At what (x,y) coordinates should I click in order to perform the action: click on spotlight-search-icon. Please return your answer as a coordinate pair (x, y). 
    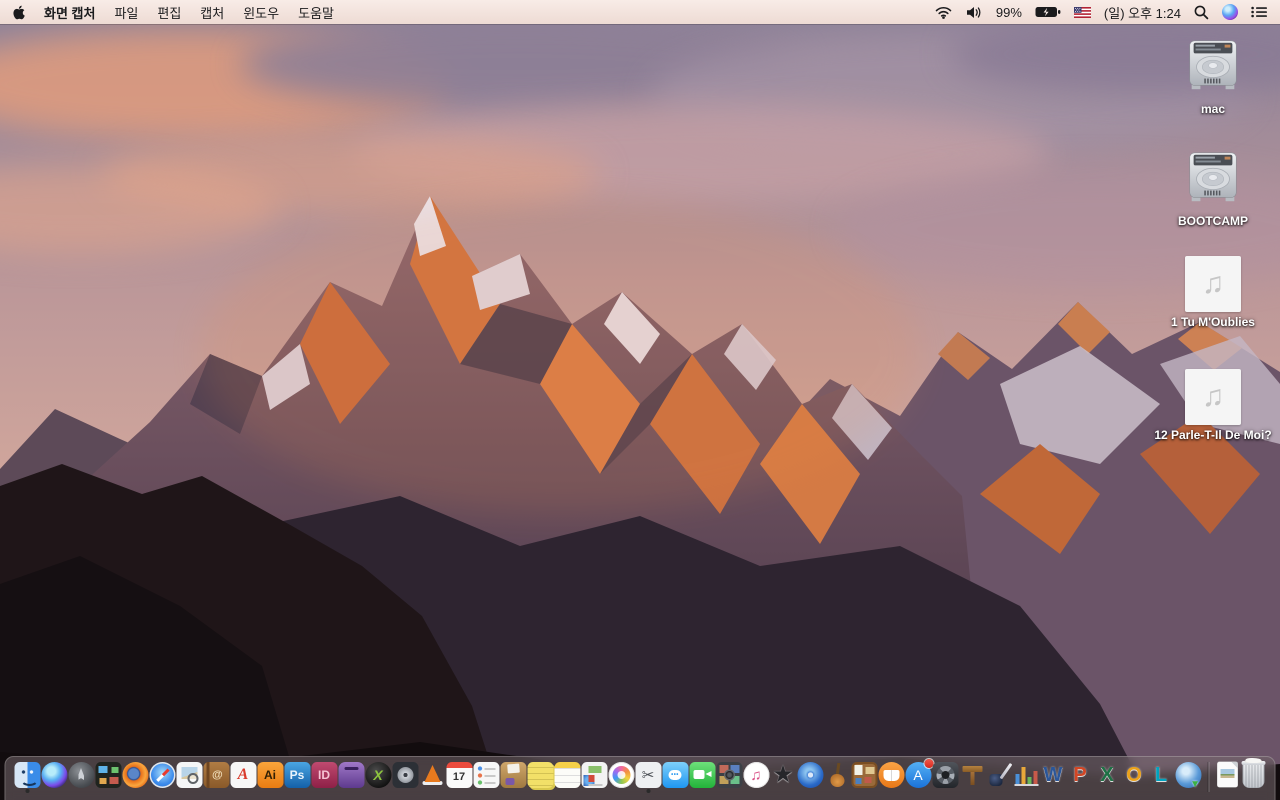
    Looking at the image, I should click on (1201, 12).